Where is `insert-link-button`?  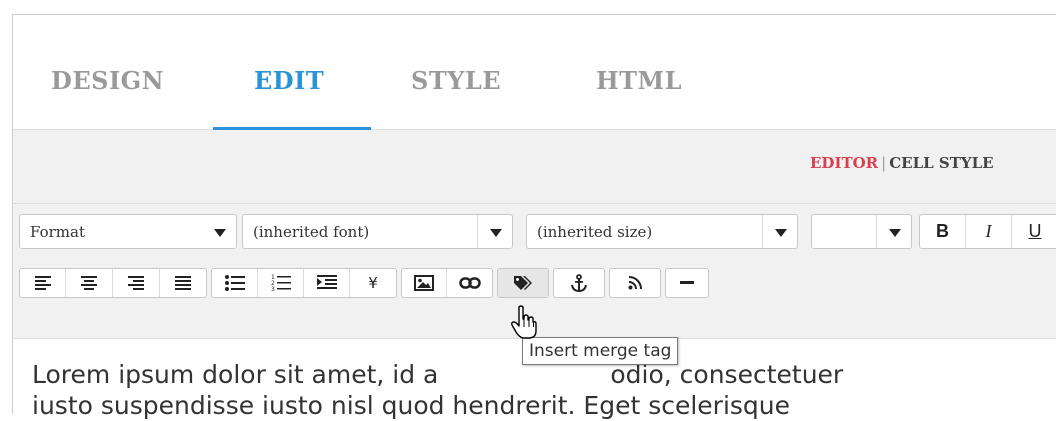 insert-link-button is located at coordinates (469, 283).